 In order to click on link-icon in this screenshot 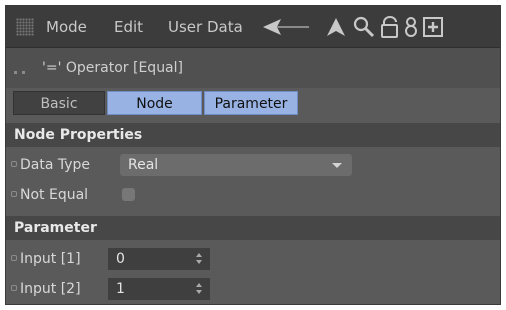, I will do `click(411, 27)`.